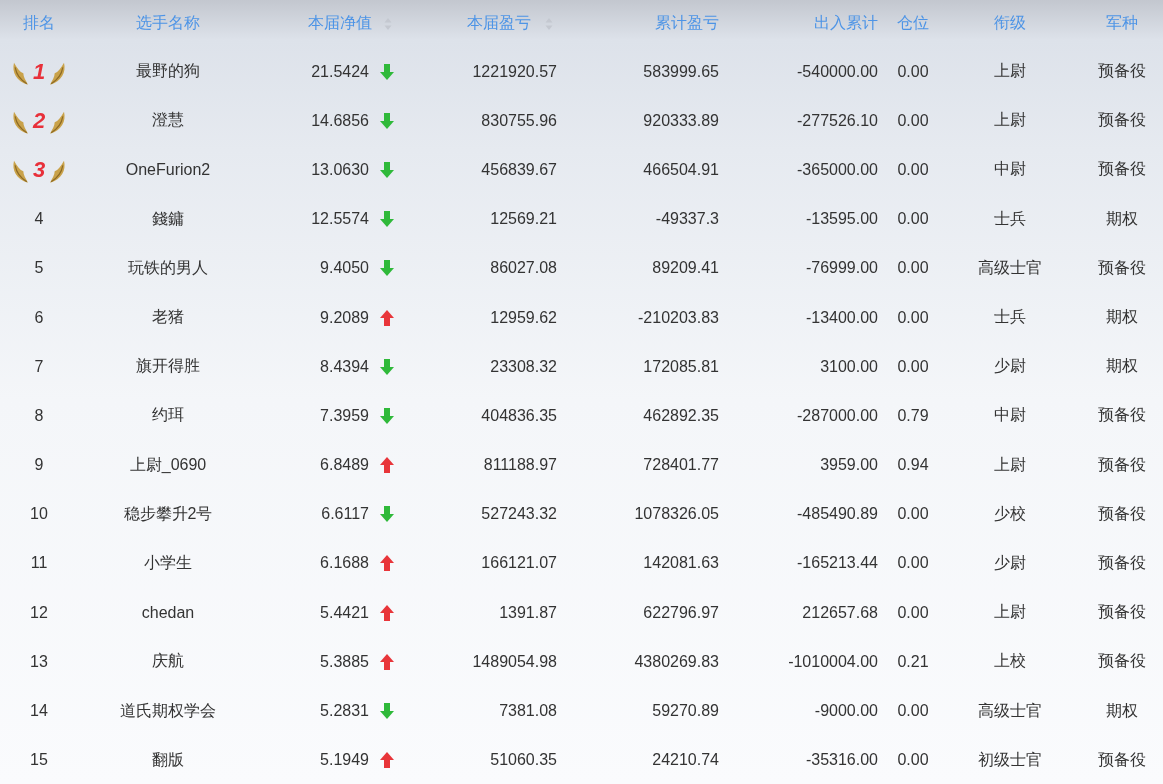  I want to click on total-profit: 728401.77, so click(681, 465).